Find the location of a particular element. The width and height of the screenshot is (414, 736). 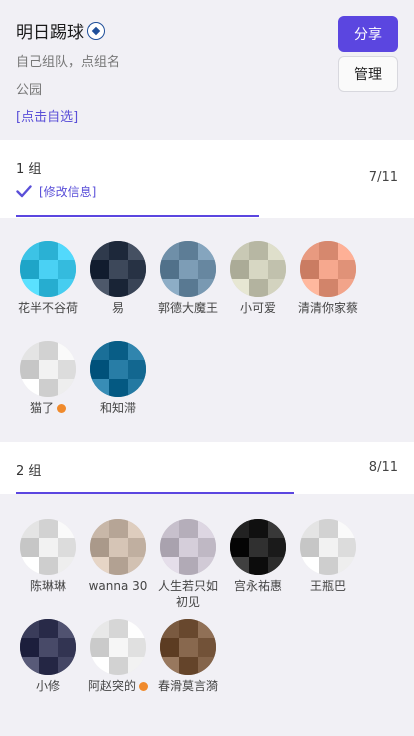

group-2-count: 8/11 is located at coordinates (383, 467).